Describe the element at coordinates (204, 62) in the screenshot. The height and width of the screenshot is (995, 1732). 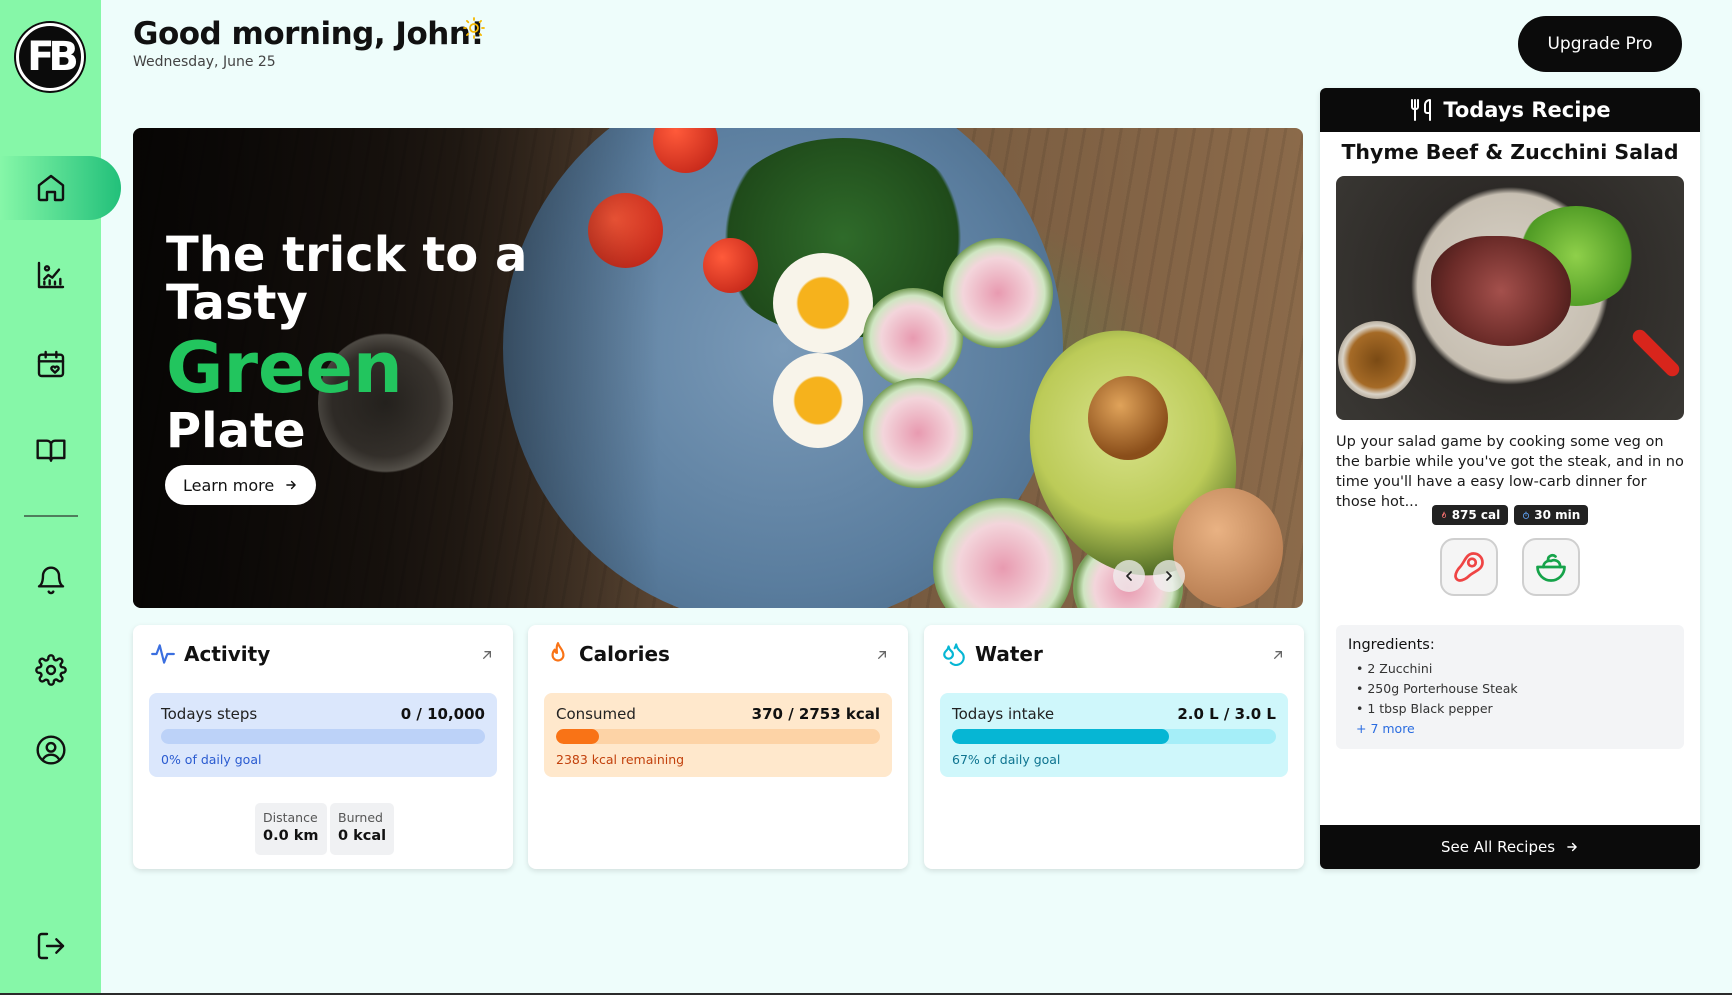
I see `current-date: Wednesday, June 25` at that location.